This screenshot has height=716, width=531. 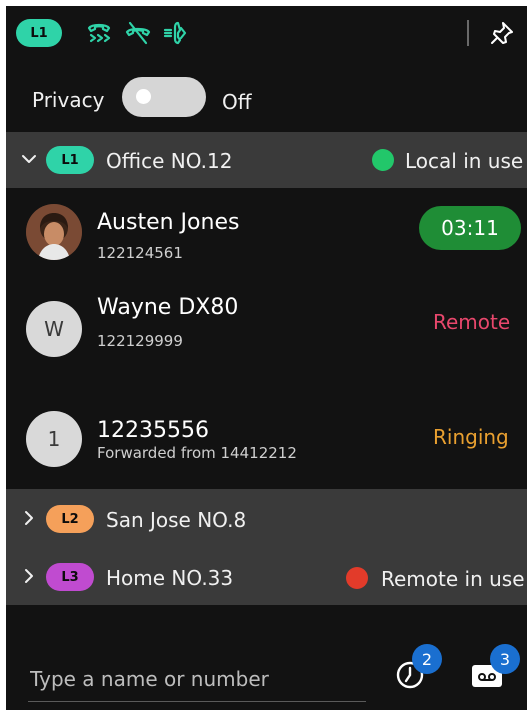 What do you see at coordinates (472, 322) in the screenshot?
I see `call-status: Remote` at bounding box center [472, 322].